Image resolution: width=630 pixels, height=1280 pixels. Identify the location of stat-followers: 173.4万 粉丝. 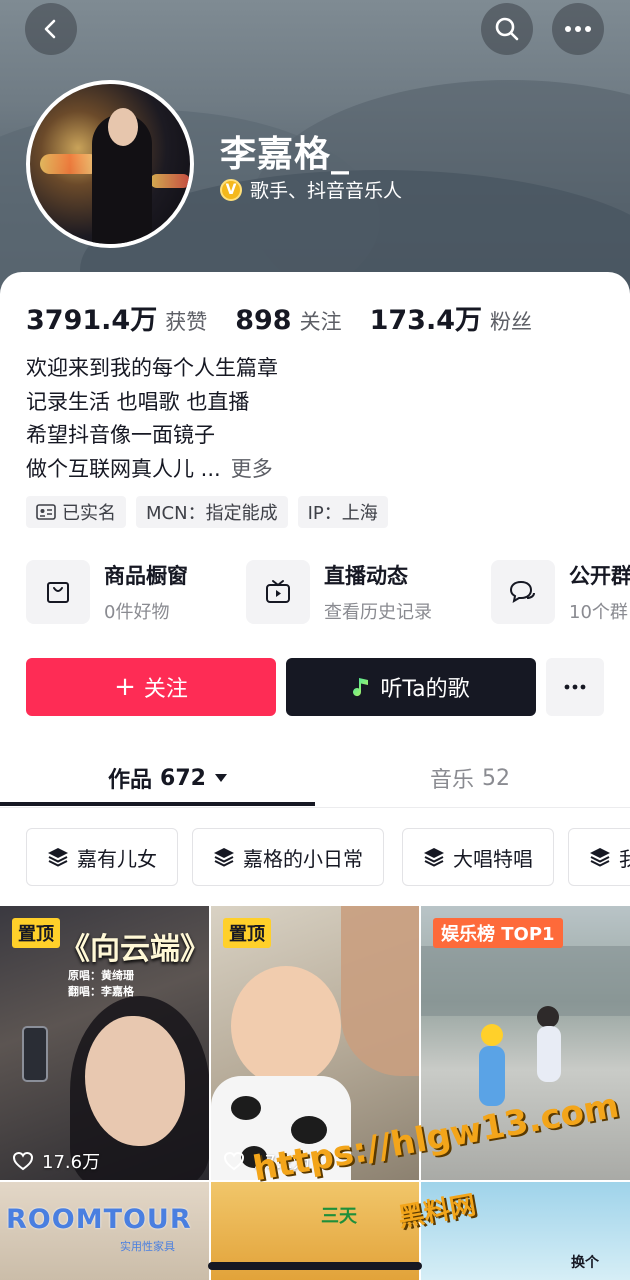
(451, 317).